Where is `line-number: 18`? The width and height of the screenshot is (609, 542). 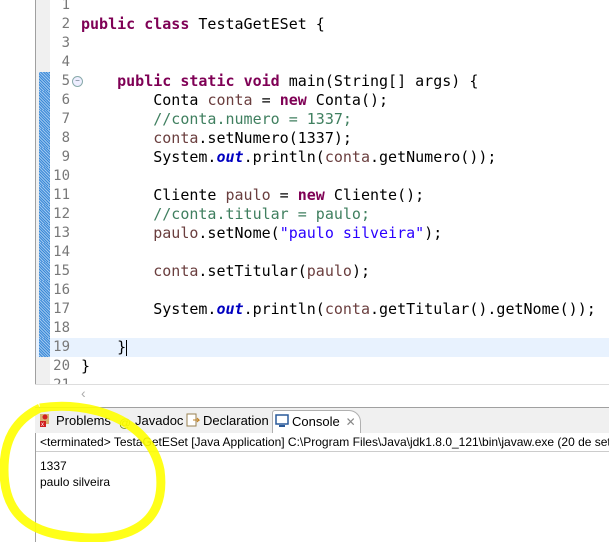 line-number: 18 is located at coordinates (61, 328).